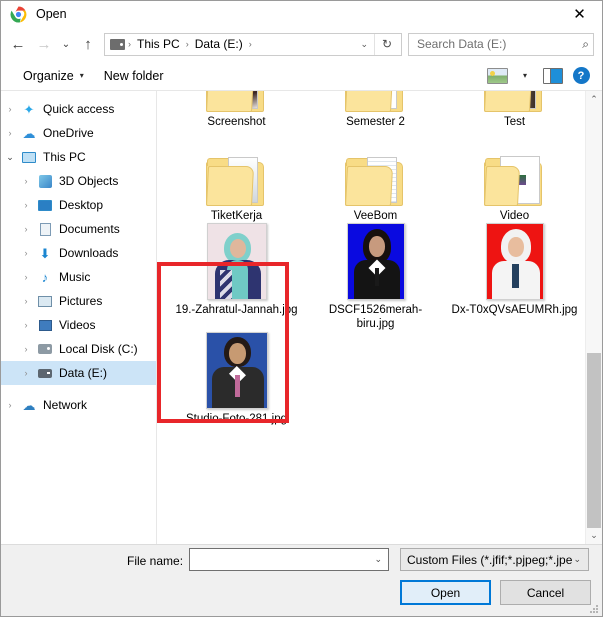  What do you see at coordinates (514, 216) in the screenshot?
I see `file-name-label: Video` at bounding box center [514, 216].